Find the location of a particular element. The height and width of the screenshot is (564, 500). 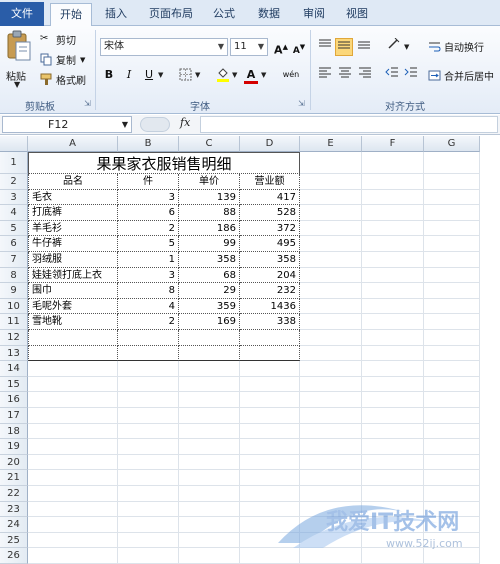

phonetic-guide-button: wén is located at coordinates (291, 75).